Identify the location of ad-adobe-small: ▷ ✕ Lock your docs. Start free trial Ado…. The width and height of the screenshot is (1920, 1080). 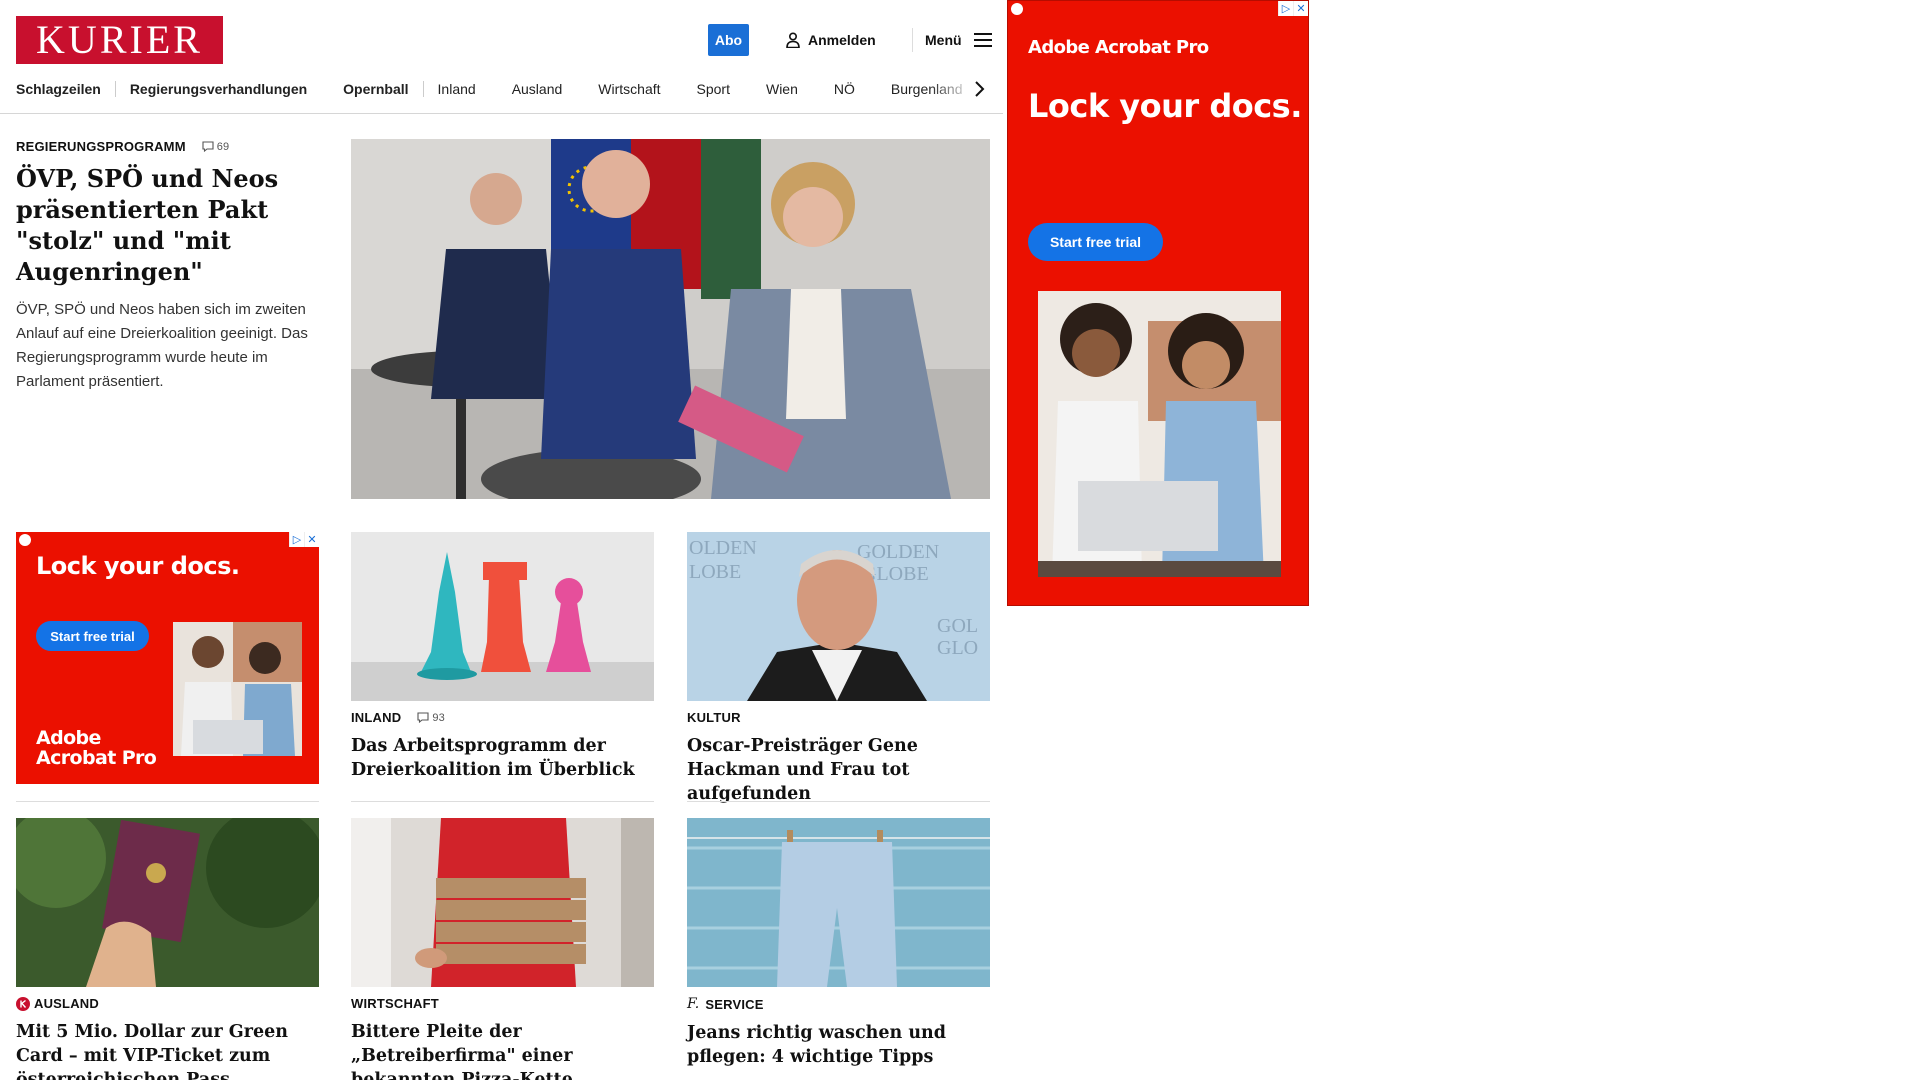
(167, 658).